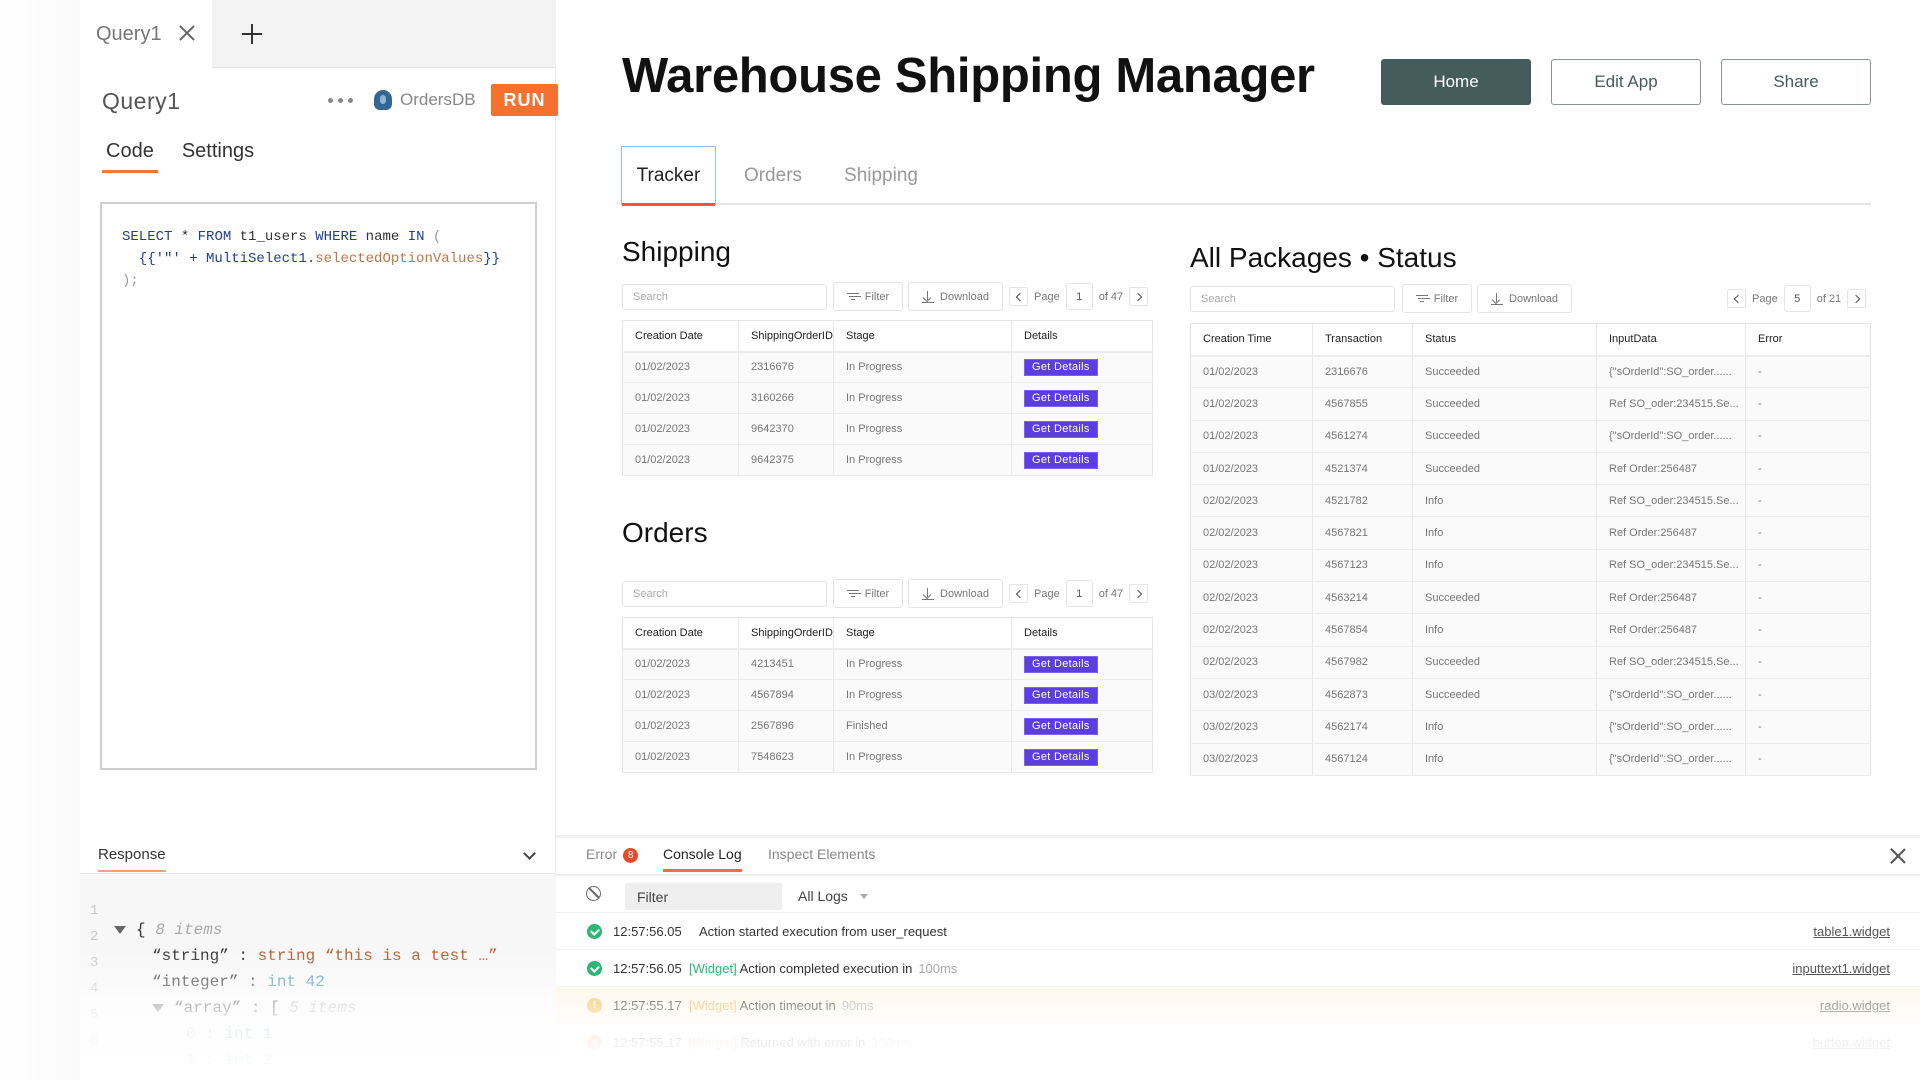 This screenshot has width=1920, height=1080. What do you see at coordinates (130, 154) in the screenshot?
I see `tab-code: Code` at bounding box center [130, 154].